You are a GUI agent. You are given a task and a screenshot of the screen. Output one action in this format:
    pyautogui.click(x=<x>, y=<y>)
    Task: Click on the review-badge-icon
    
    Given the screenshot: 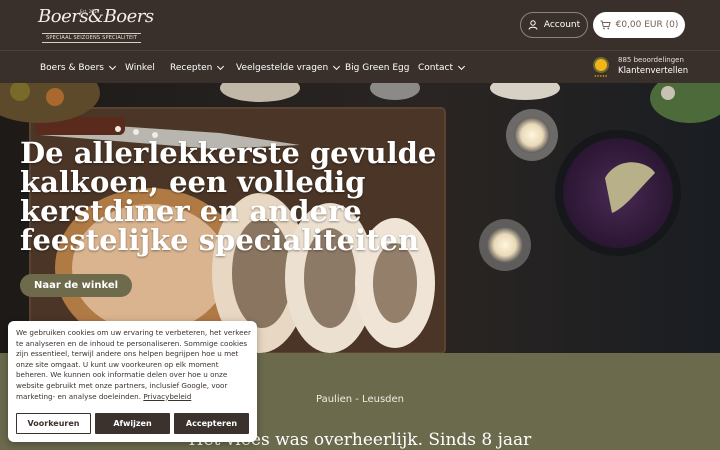 What is the action you would take?
    pyautogui.click(x=601, y=65)
    